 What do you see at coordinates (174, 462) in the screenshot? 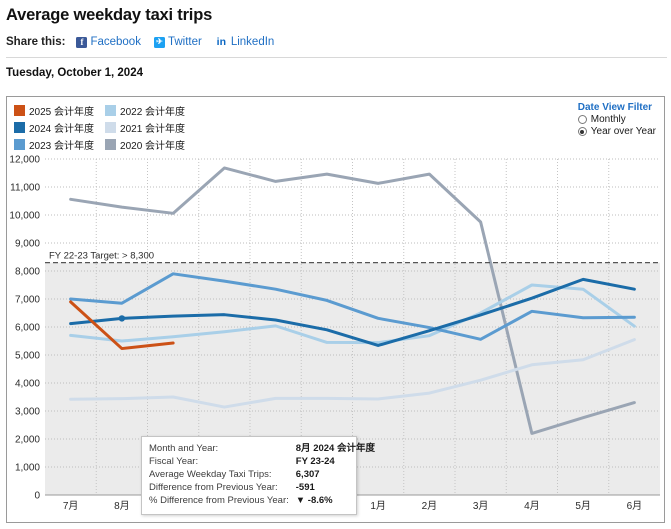
I see `tooltip-label-fiscal-year: Fiscal Year:` at bounding box center [174, 462].